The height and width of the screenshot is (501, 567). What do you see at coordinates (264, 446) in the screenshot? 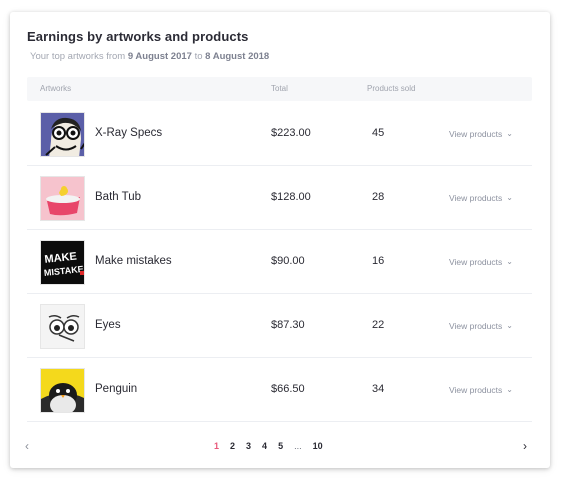
I see `page-4: 4` at bounding box center [264, 446].